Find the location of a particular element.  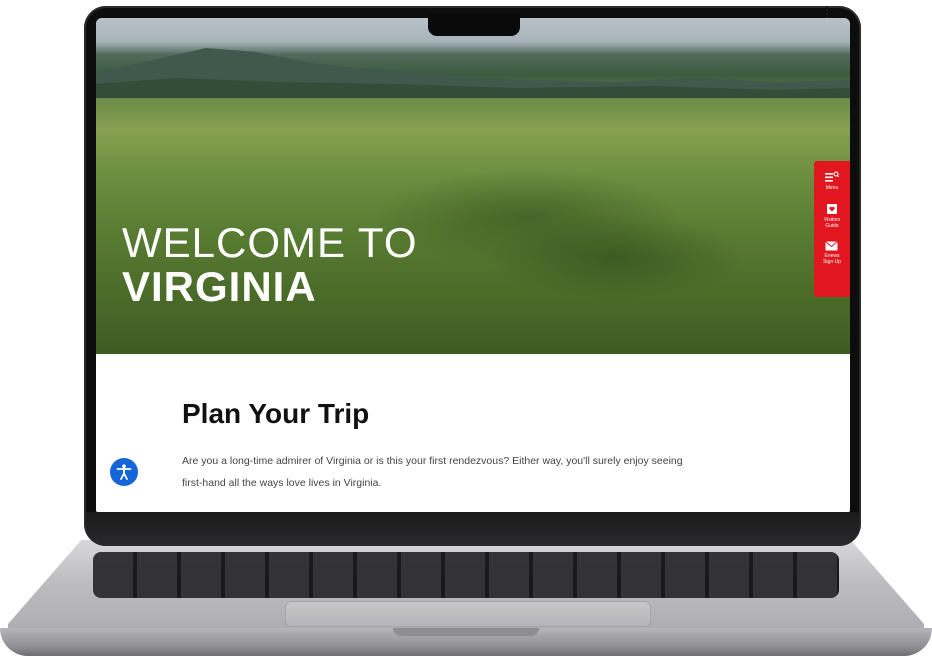

menu-search-icon is located at coordinates (832, 176).